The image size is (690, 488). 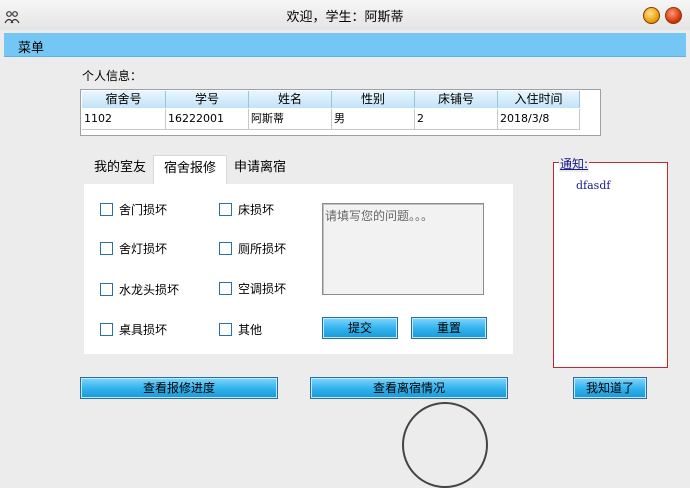 I want to click on tab-leave: 申请离宿, so click(x=260, y=169).